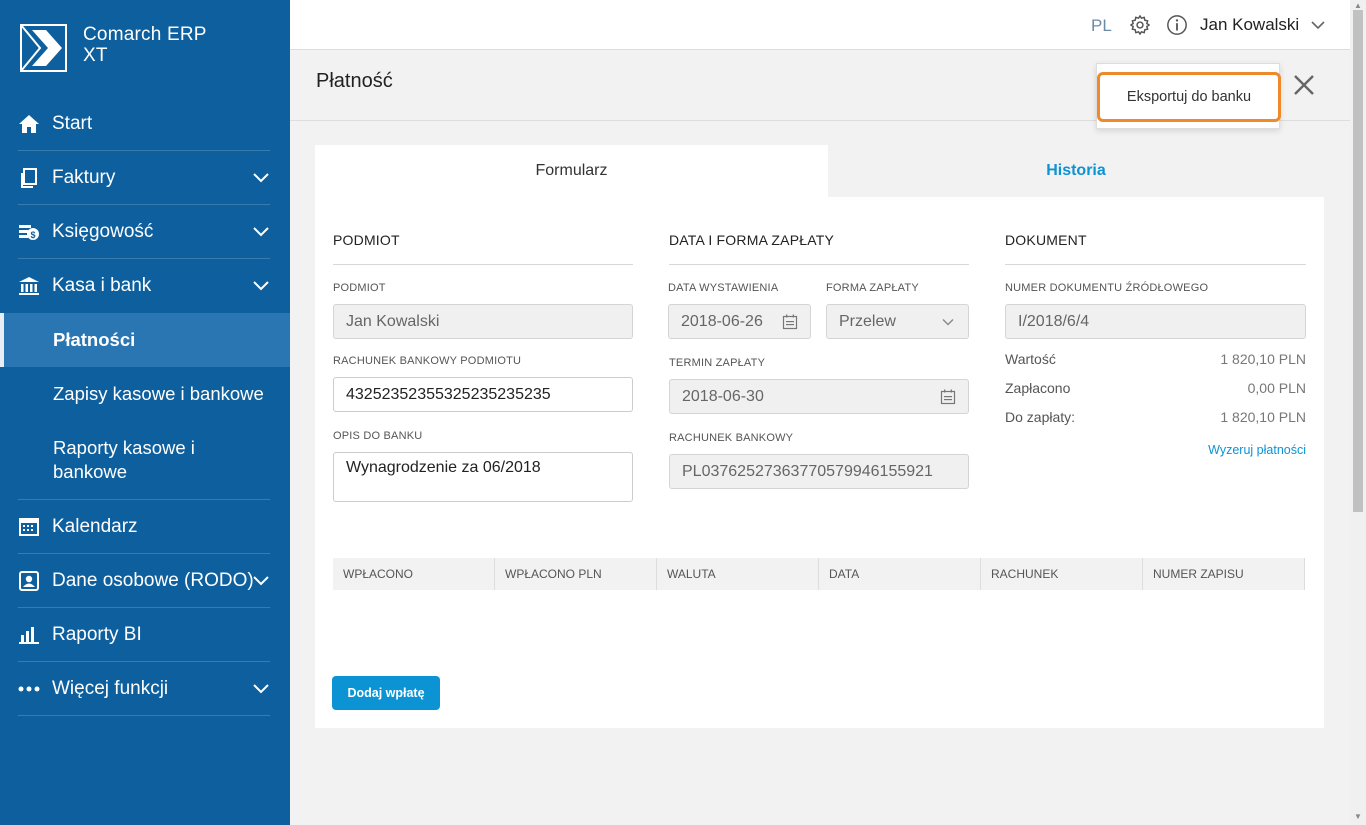  I want to click on close-icon, so click(1304, 85).